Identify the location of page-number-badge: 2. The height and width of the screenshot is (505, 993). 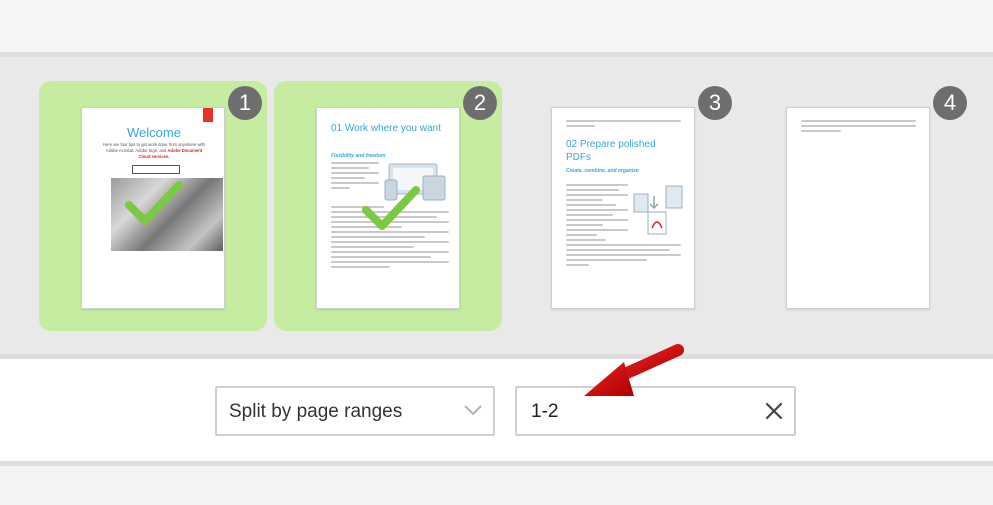
(480, 103).